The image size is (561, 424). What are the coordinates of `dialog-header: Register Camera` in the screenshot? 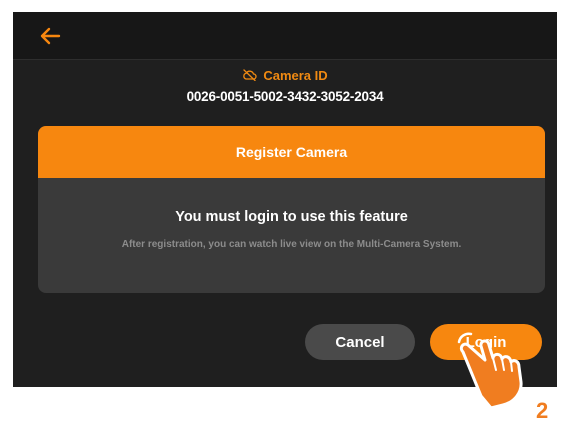 It's located at (291, 152).